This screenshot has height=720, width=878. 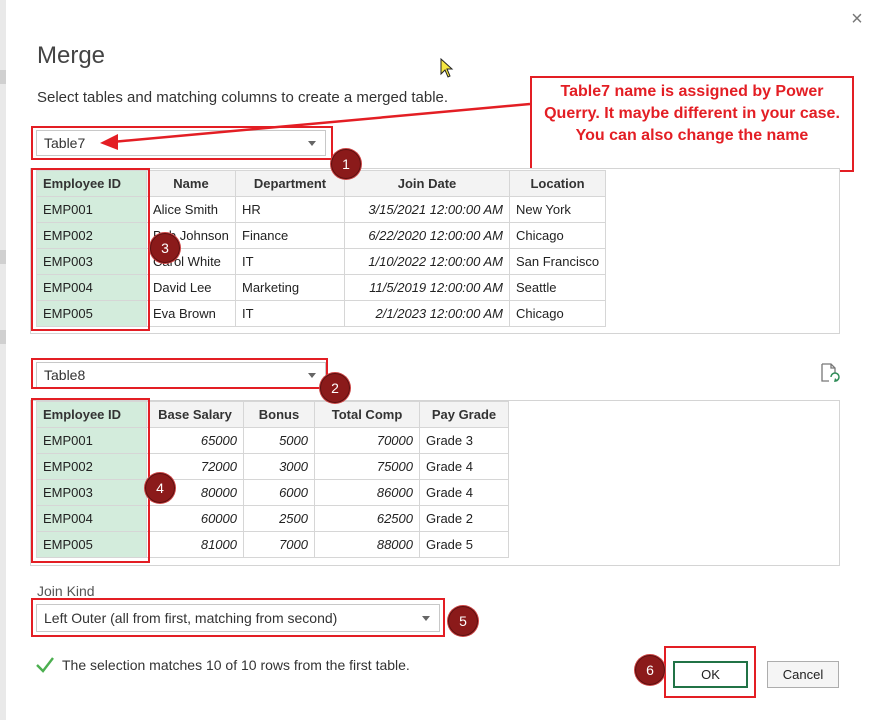 What do you see at coordinates (367, 414) in the screenshot?
I see `column-header-total-comp: Total Comp` at bounding box center [367, 414].